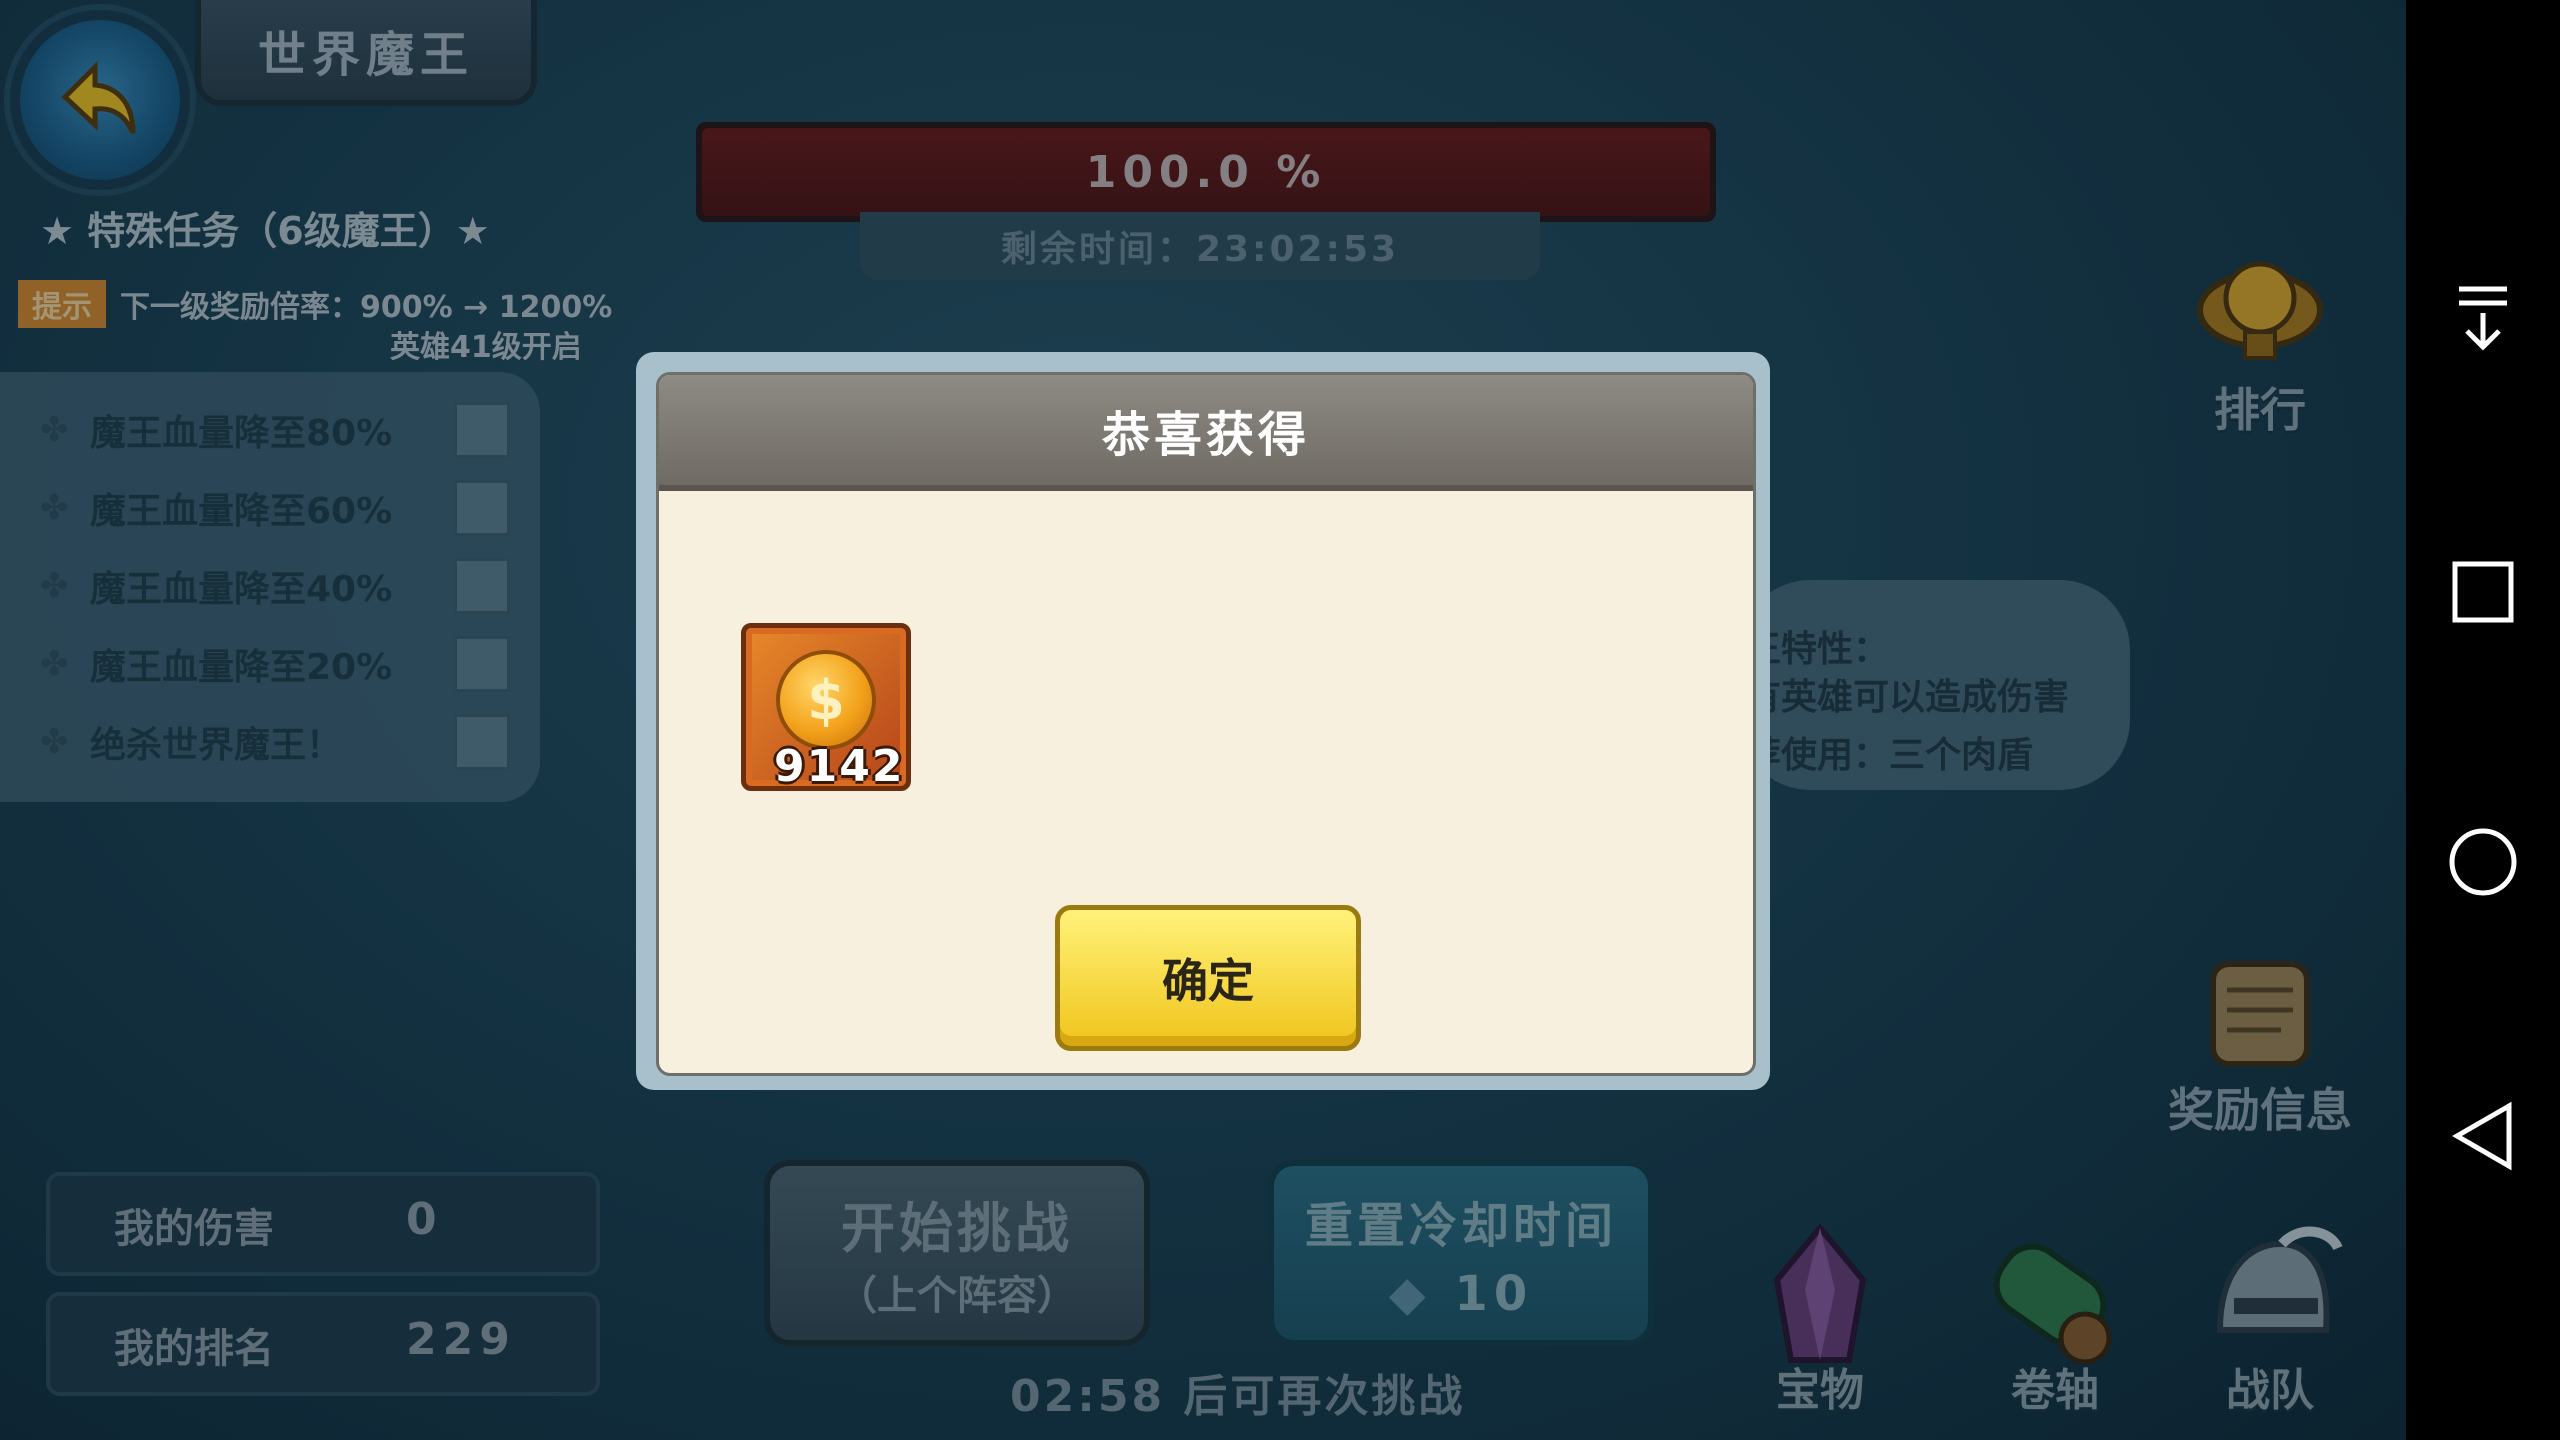 The image size is (2560, 1440). I want to click on pulldown-icon, so click(2483, 318).